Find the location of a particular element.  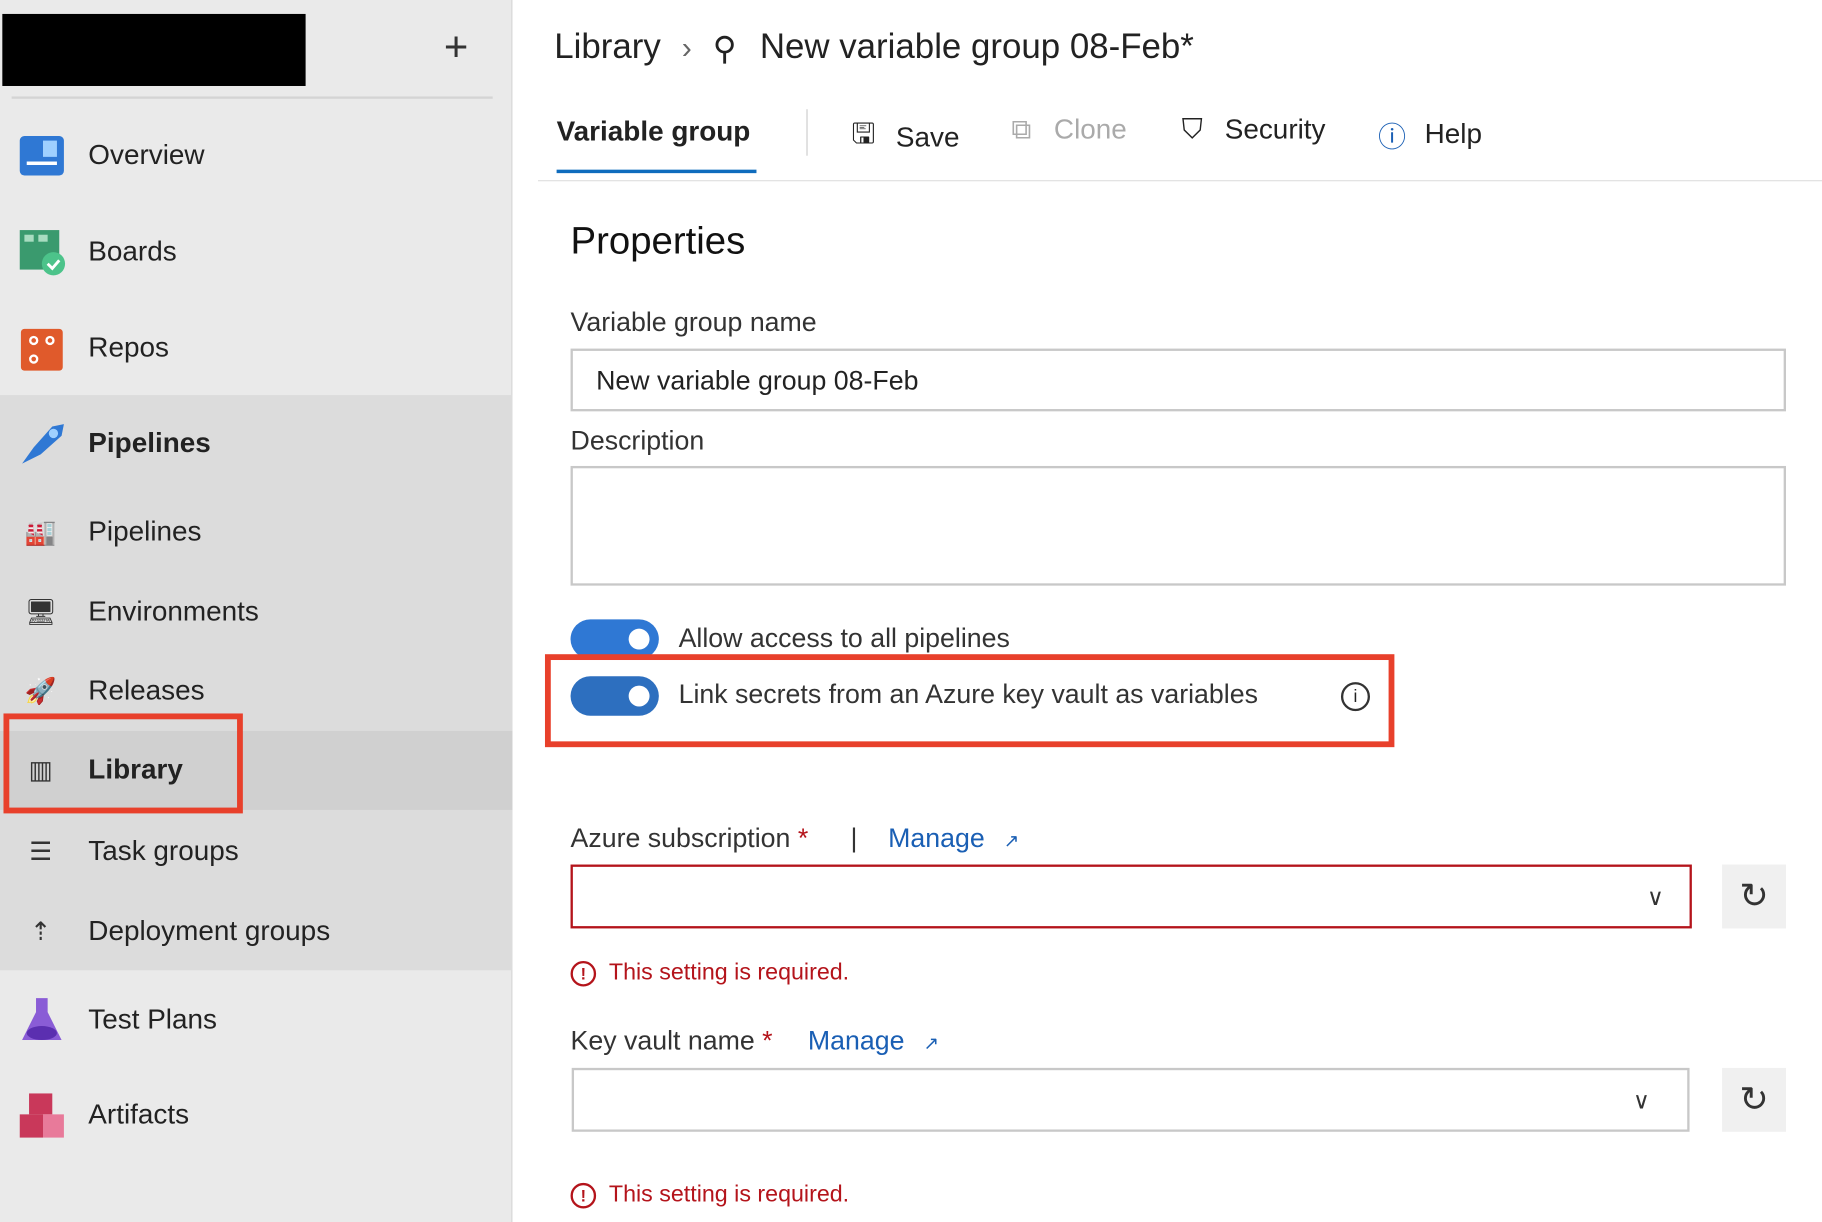

name-label: Variable group name is located at coordinates (693, 321).